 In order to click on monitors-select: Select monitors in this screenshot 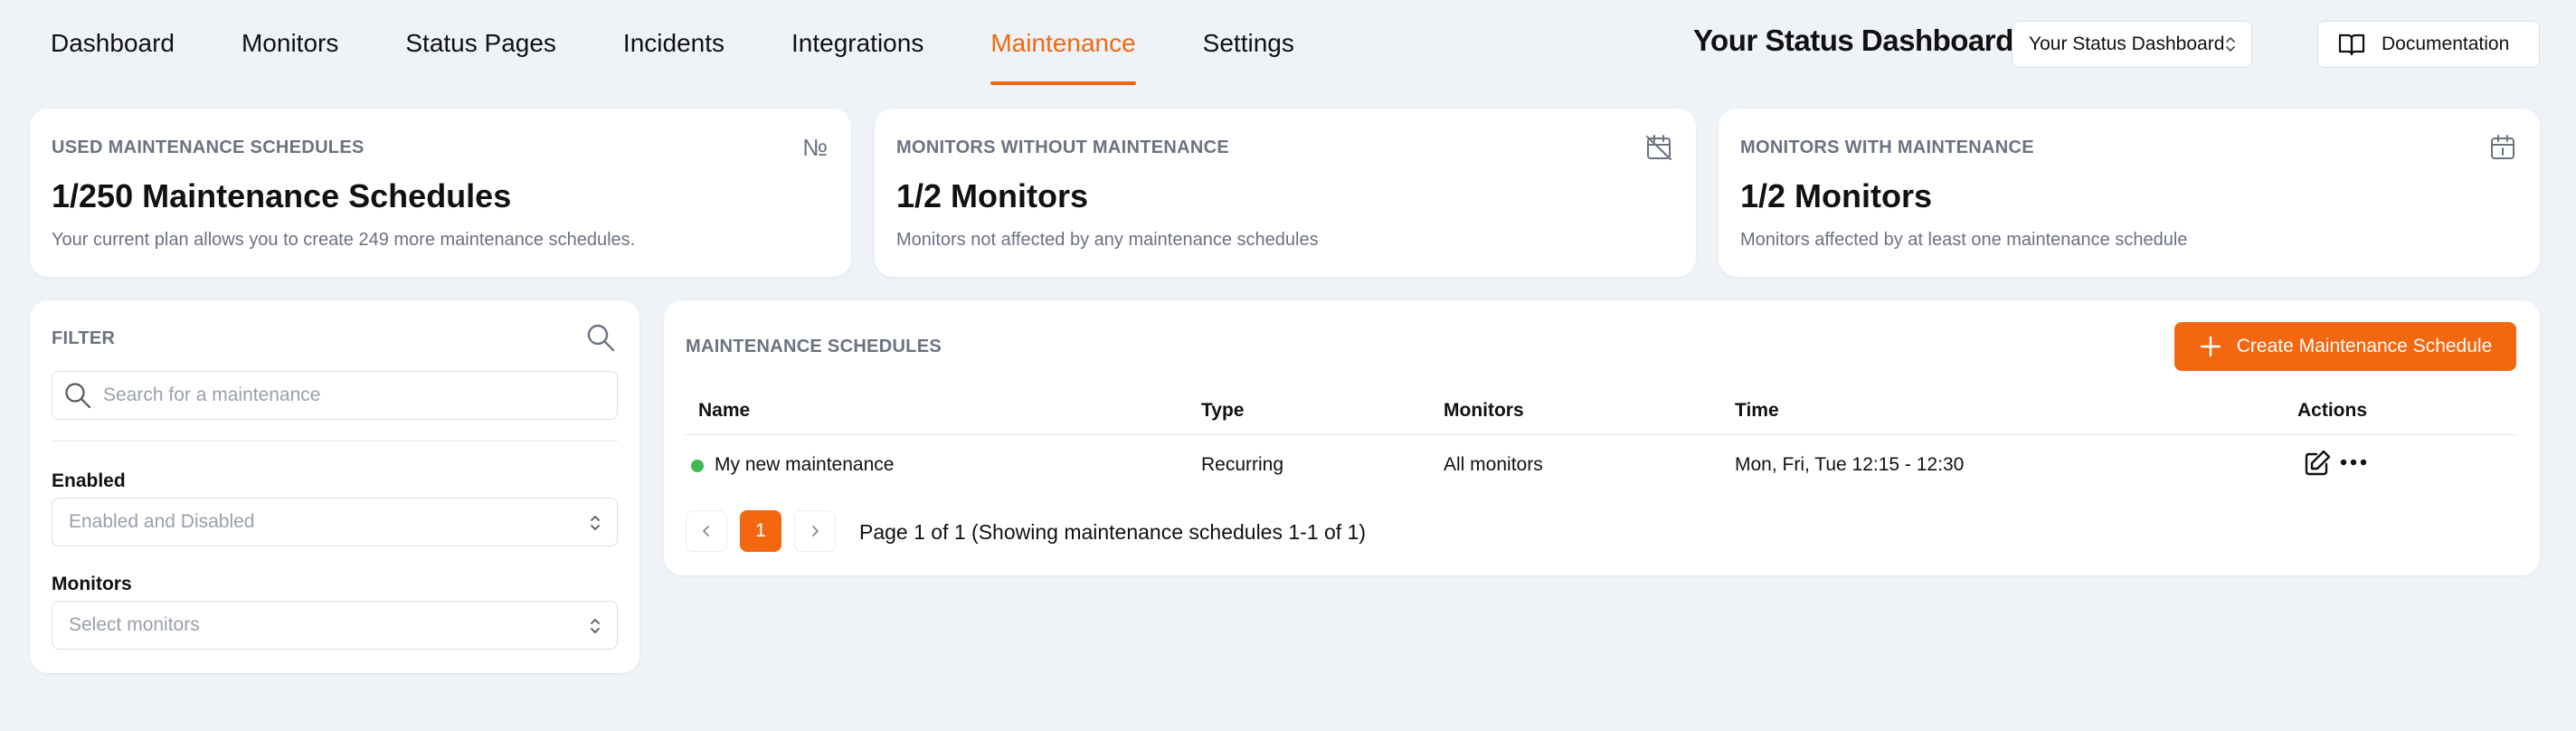, I will do `click(335, 626)`.